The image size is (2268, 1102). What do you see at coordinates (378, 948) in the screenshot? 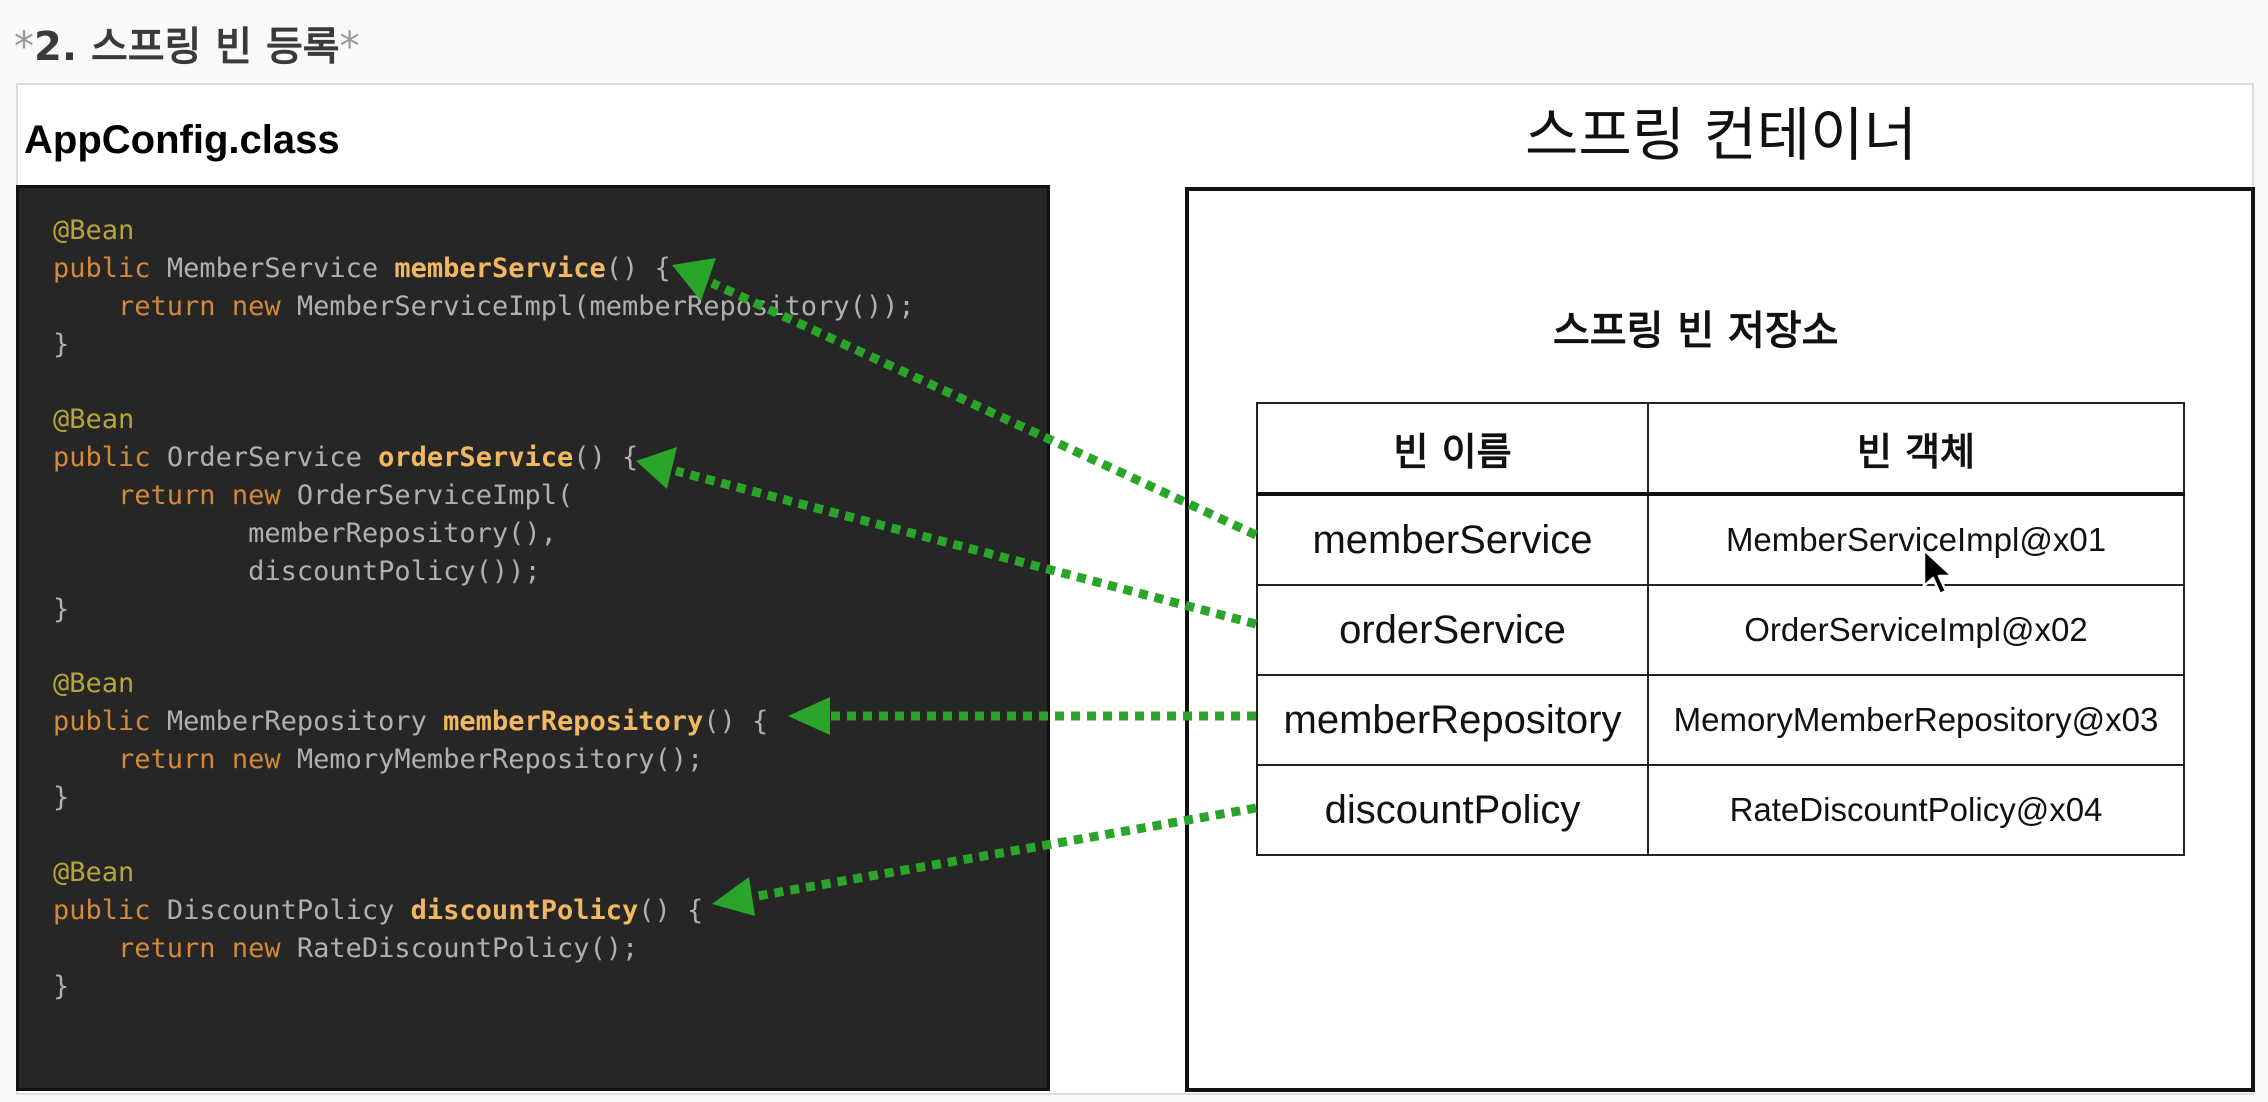
I see `code-return-line: return new RateDiscountPolicy();` at bounding box center [378, 948].